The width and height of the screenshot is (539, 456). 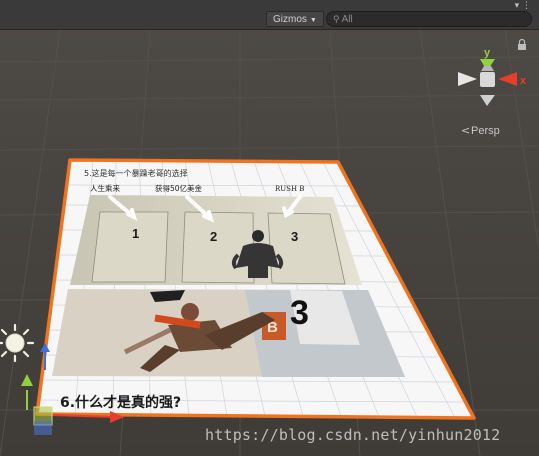 What do you see at coordinates (429, 19) in the screenshot?
I see `search-input: ⚲ All` at bounding box center [429, 19].